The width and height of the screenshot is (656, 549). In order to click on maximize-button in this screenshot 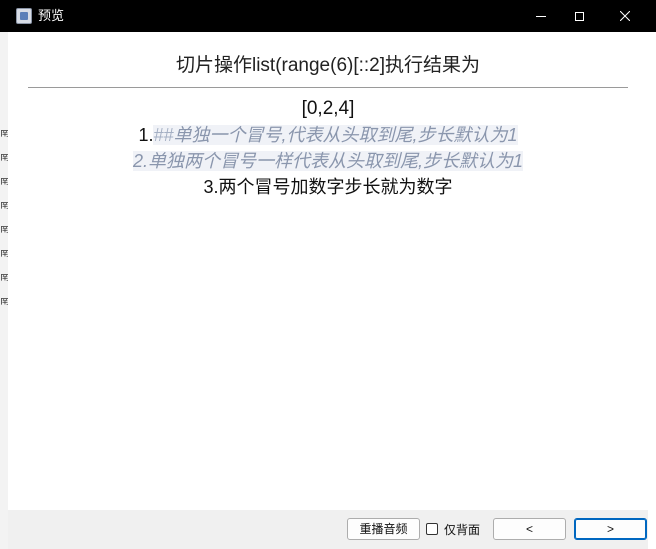, I will do `click(579, 16)`.